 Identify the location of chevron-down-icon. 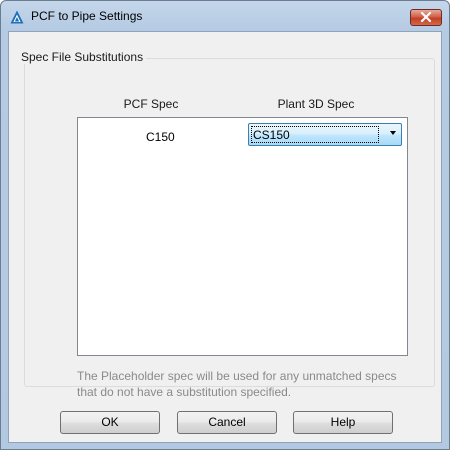
(393, 133).